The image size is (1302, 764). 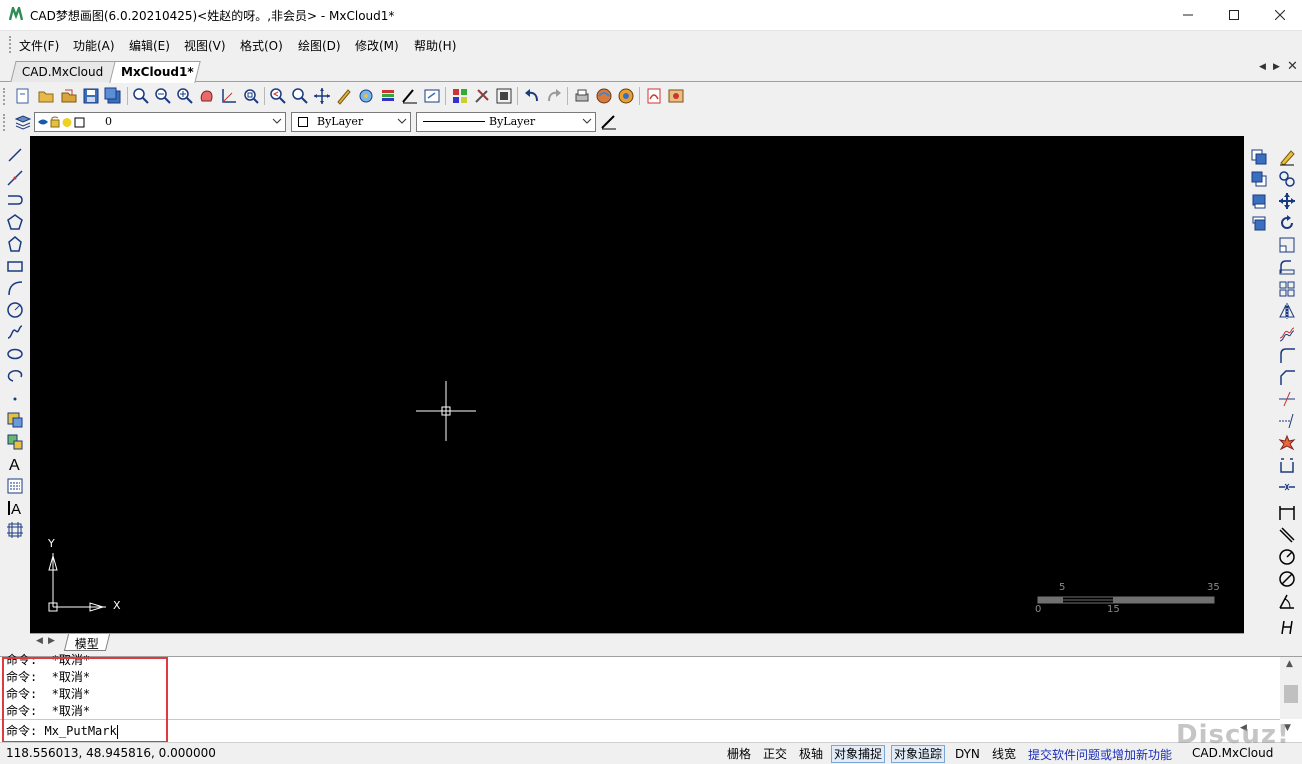 I want to click on zoom-realtime-icon, so click(x=163, y=96).